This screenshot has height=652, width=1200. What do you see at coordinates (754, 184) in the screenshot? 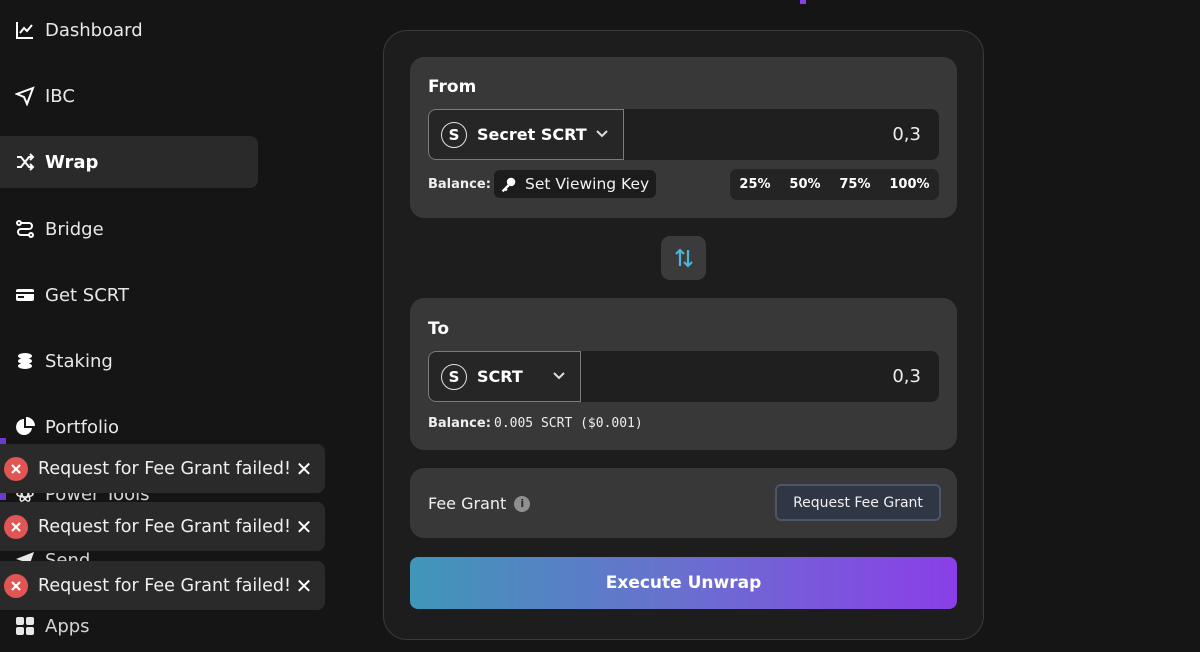
I see `percent-25-button: 25%` at bounding box center [754, 184].